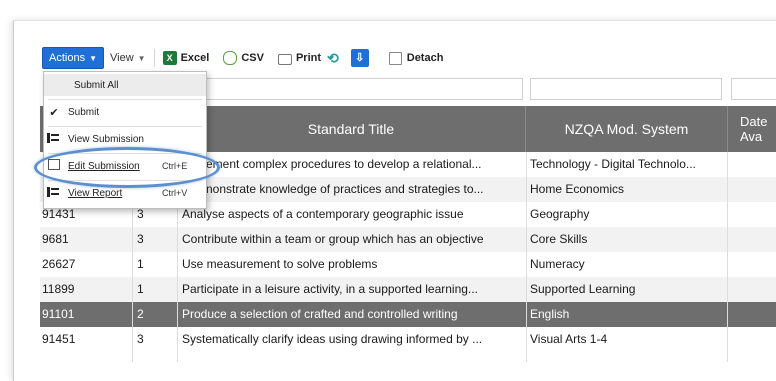 This screenshot has width=776, height=381. I want to click on print-label: Print, so click(308, 58).